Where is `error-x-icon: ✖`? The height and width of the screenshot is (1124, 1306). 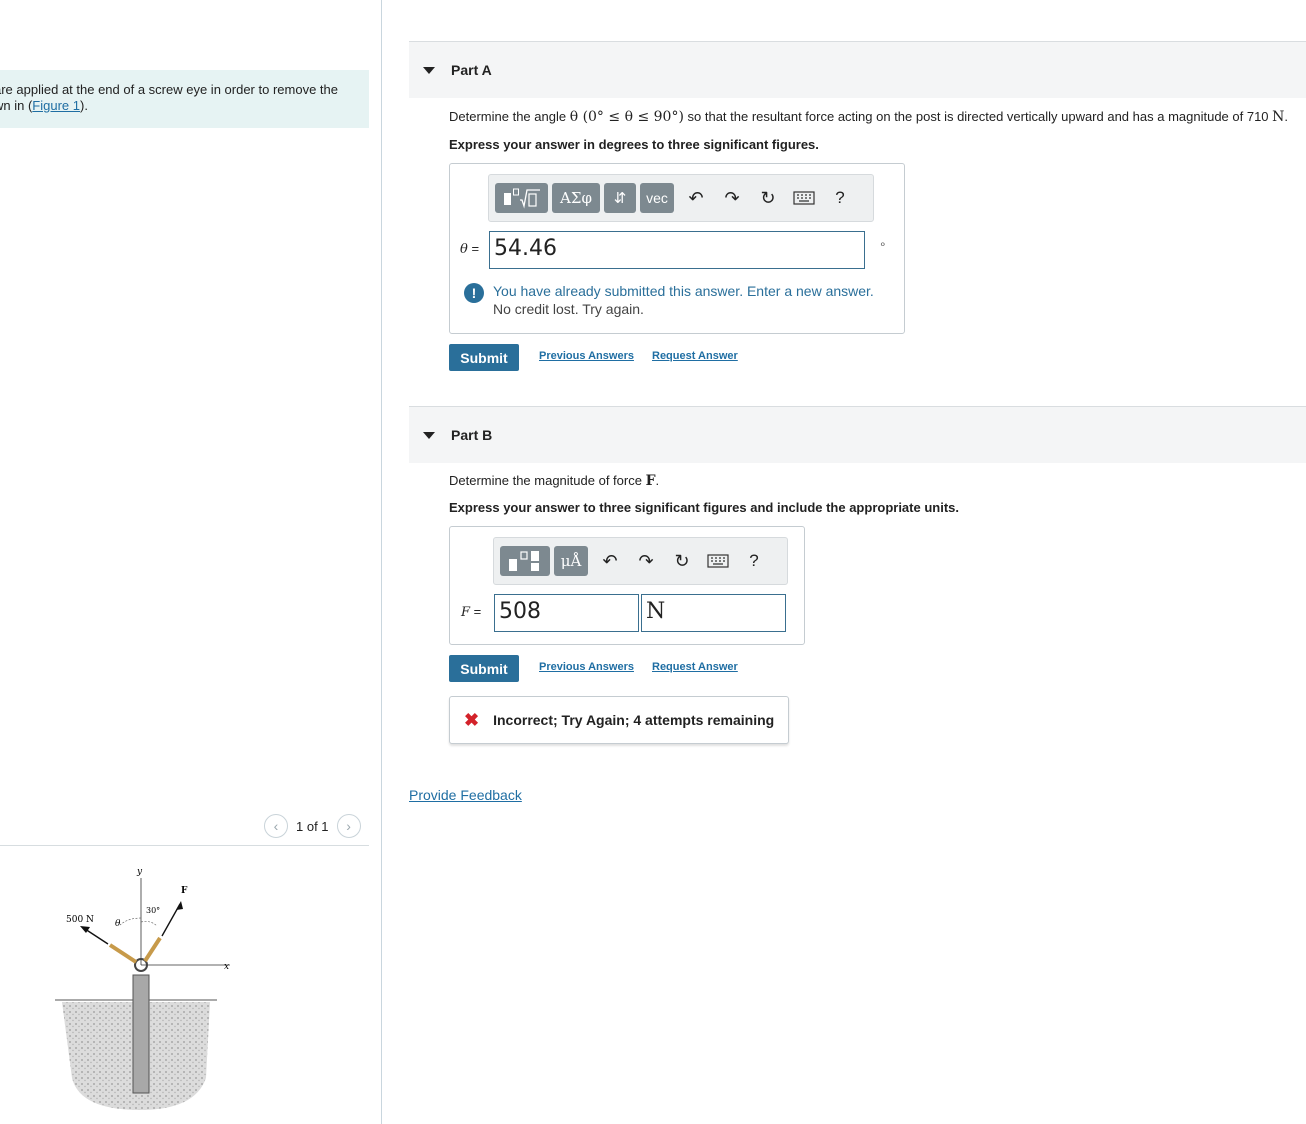 error-x-icon: ✖ is located at coordinates (472, 719).